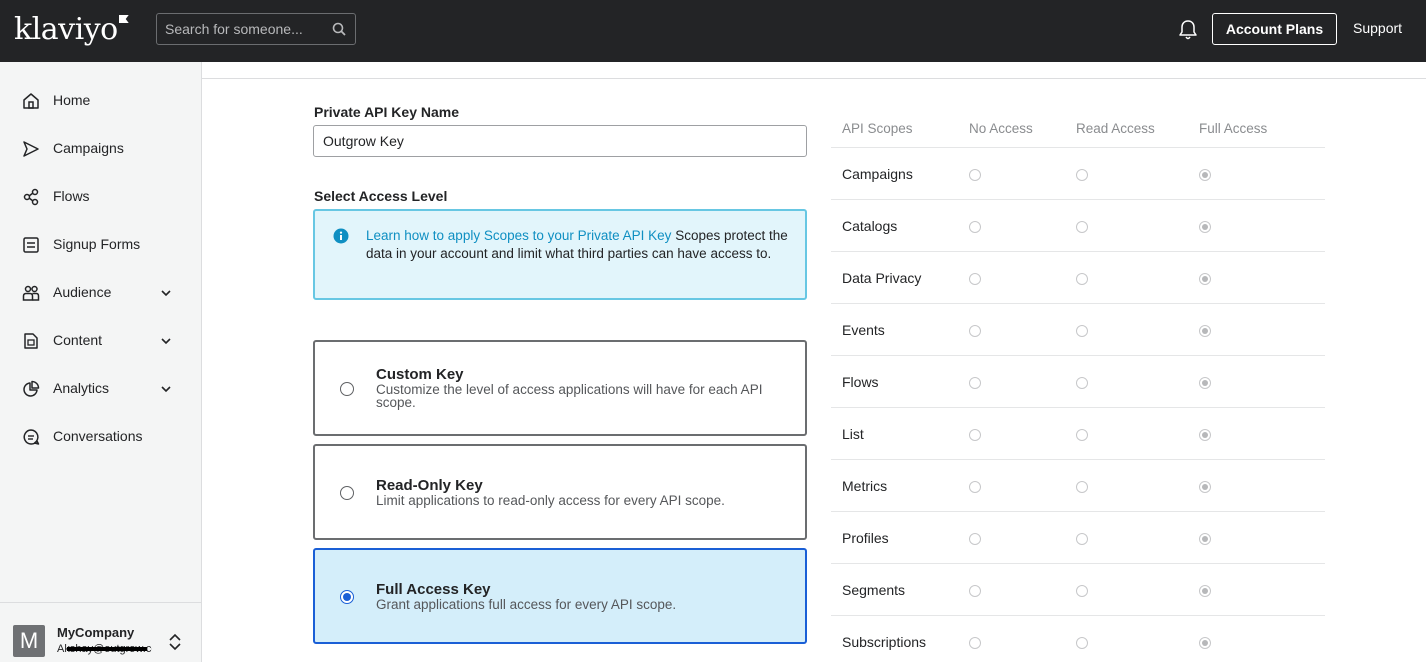  Describe the element at coordinates (884, 642) in the screenshot. I see `scope-name: Subscriptions` at that location.